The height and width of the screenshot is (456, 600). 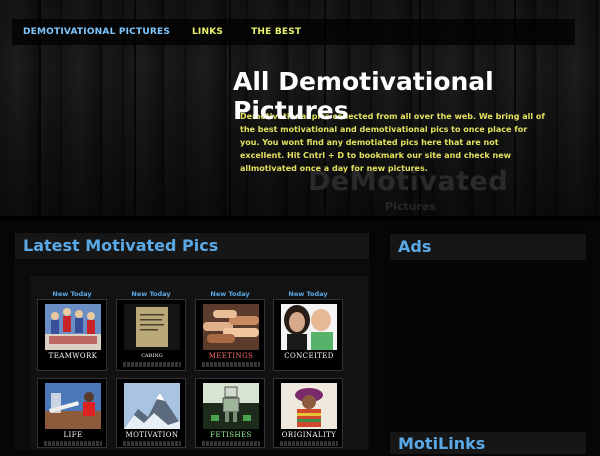 I want to click on poster-frame: TEAMWORK, so click(x=72, y=335).